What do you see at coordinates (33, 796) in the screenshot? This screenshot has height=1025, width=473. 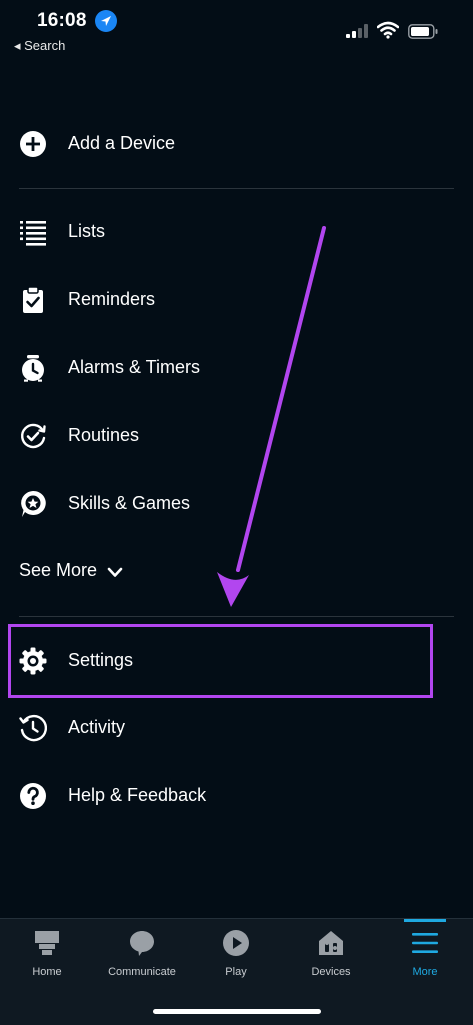 I see `help-circle-icon` at bounding box center [33, 796].